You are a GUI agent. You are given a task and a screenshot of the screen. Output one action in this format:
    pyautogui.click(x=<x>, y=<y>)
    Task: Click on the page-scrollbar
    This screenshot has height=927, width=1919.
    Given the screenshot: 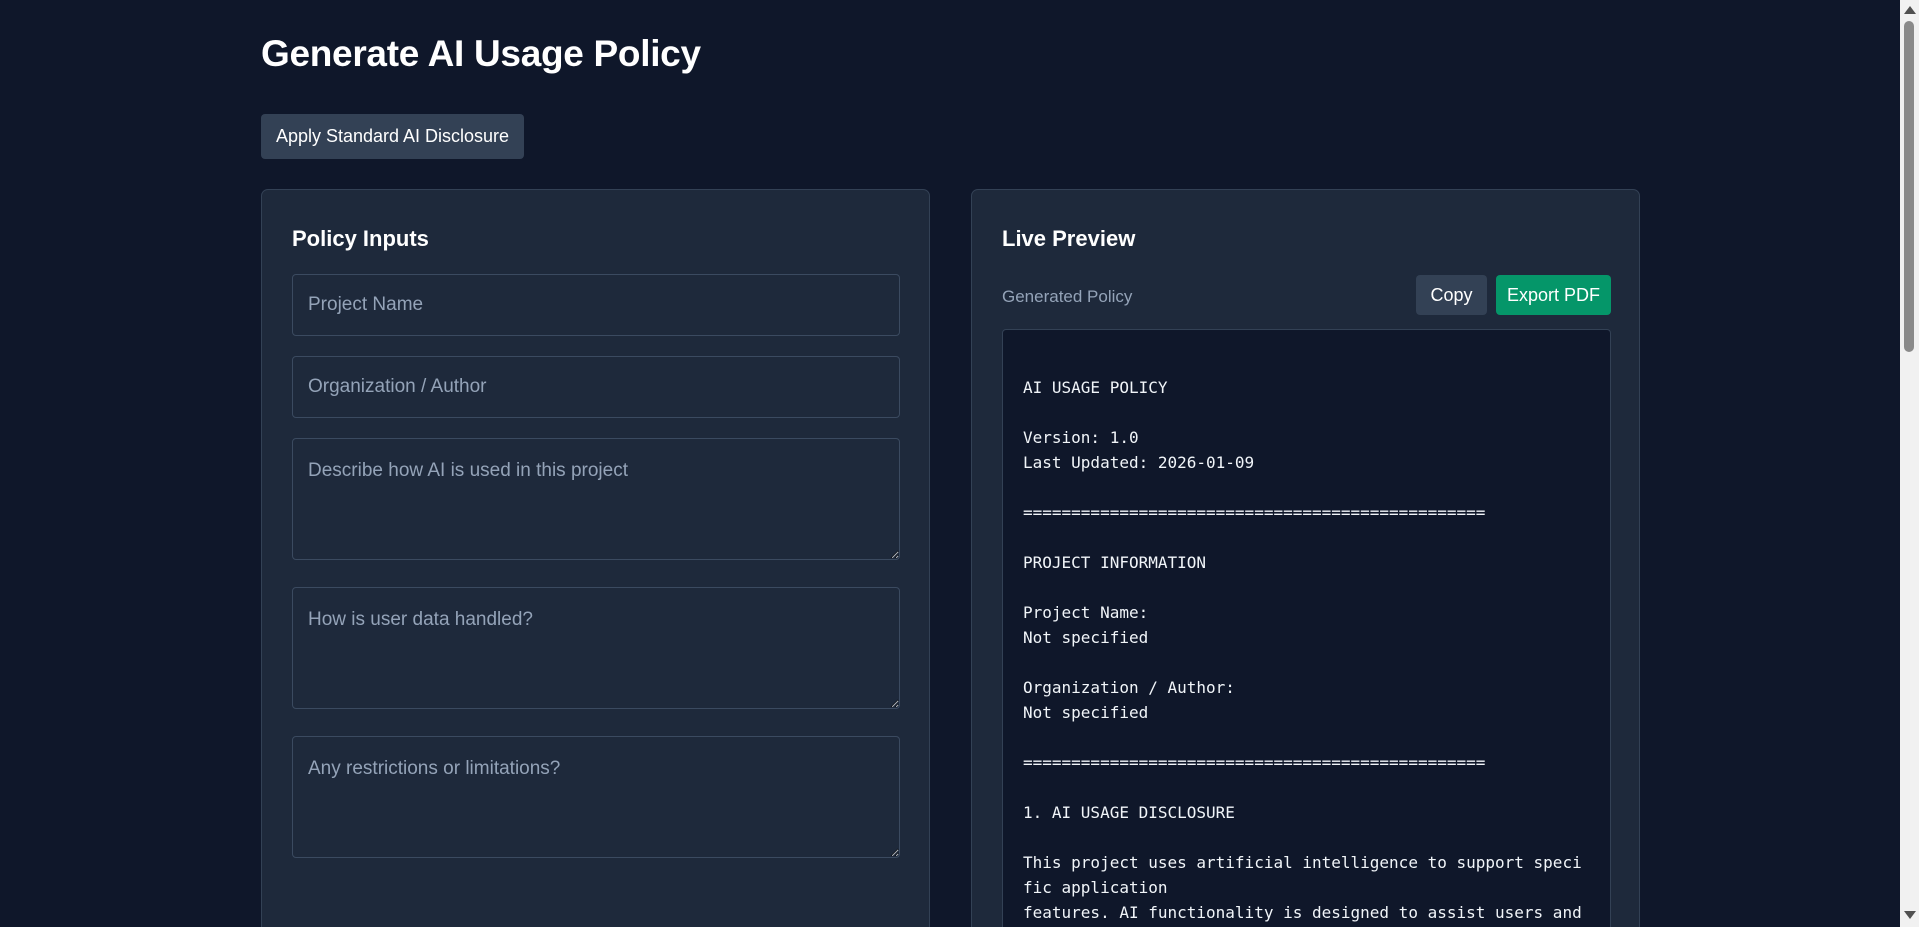 What is the action you would take?
    pyautogui.click(x=1909, y=463)
    